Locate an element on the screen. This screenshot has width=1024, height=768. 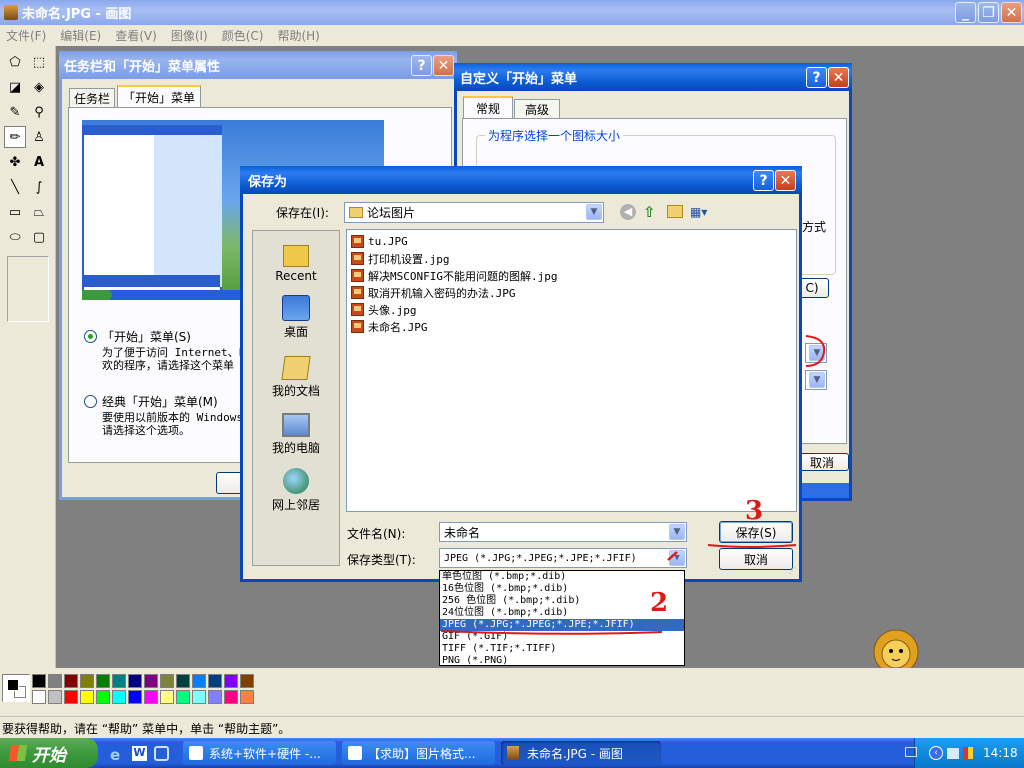
network-tray-icon is located at coordinates (953, 753).